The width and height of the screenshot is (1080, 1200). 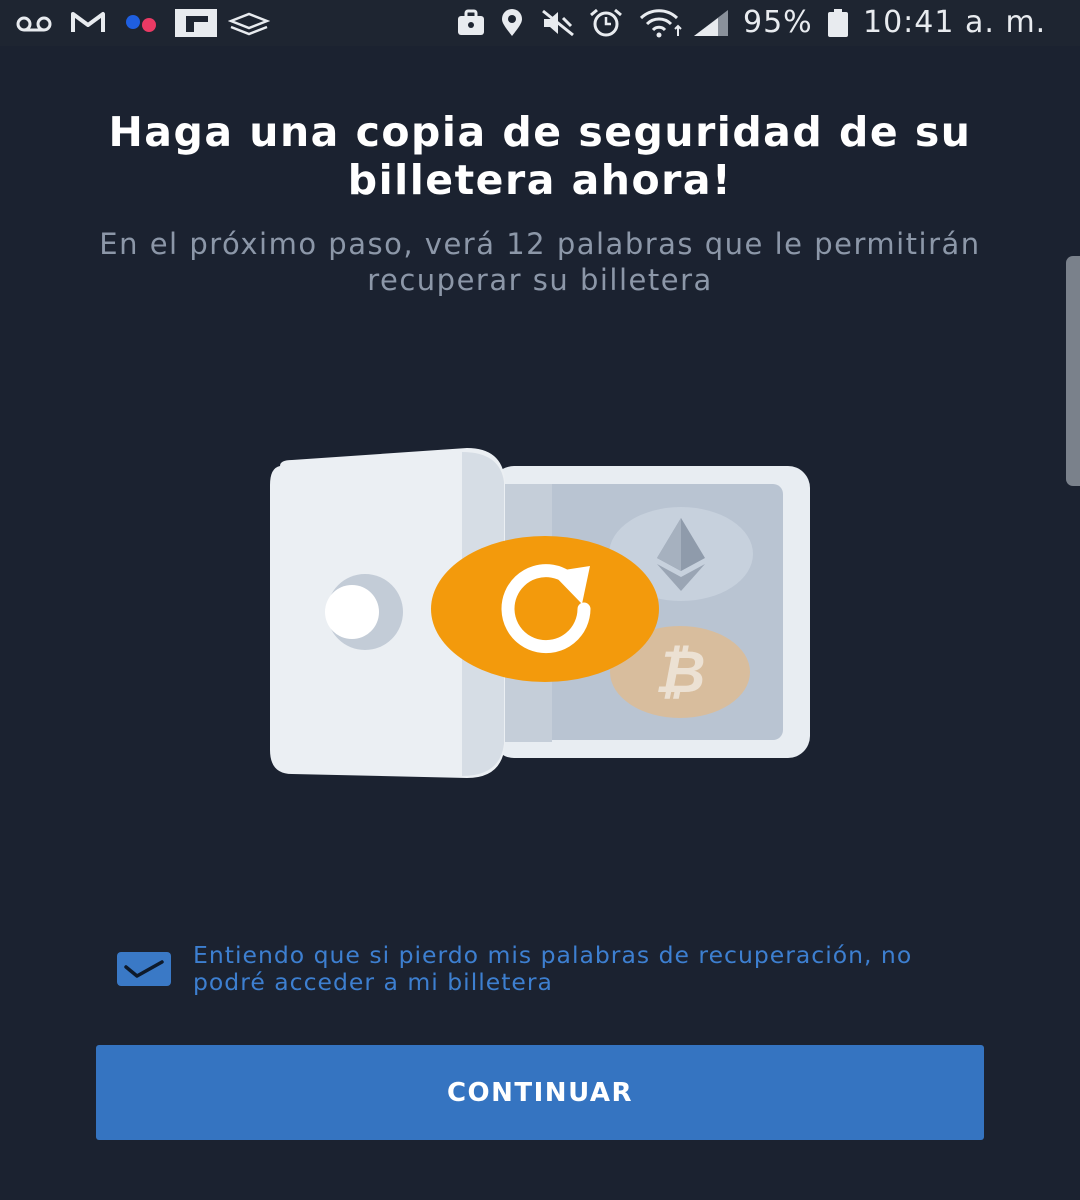 What do you see at coordinates (606, 22) in the screenshot?
I see `alarm-icon` at bounding box center [606, 22].